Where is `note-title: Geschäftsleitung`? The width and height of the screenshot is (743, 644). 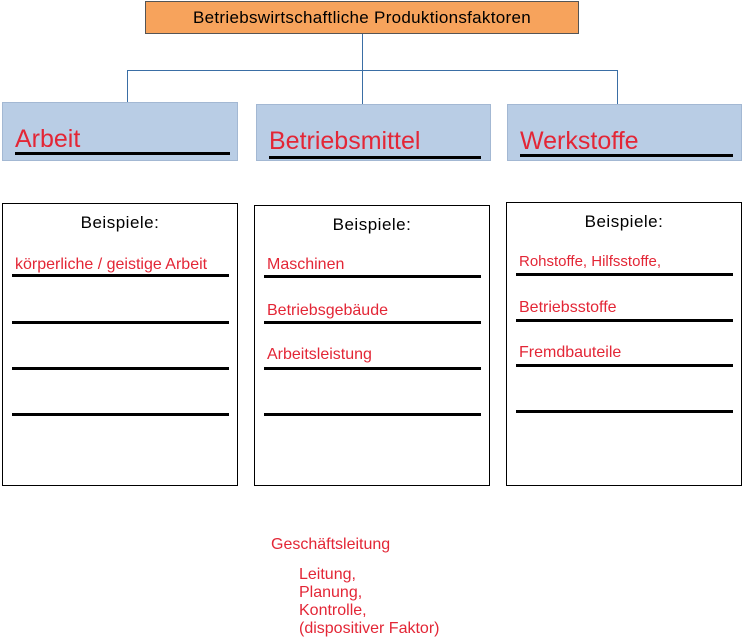 note-title: Geschäftsleitung is located at coordinates (331, 544).